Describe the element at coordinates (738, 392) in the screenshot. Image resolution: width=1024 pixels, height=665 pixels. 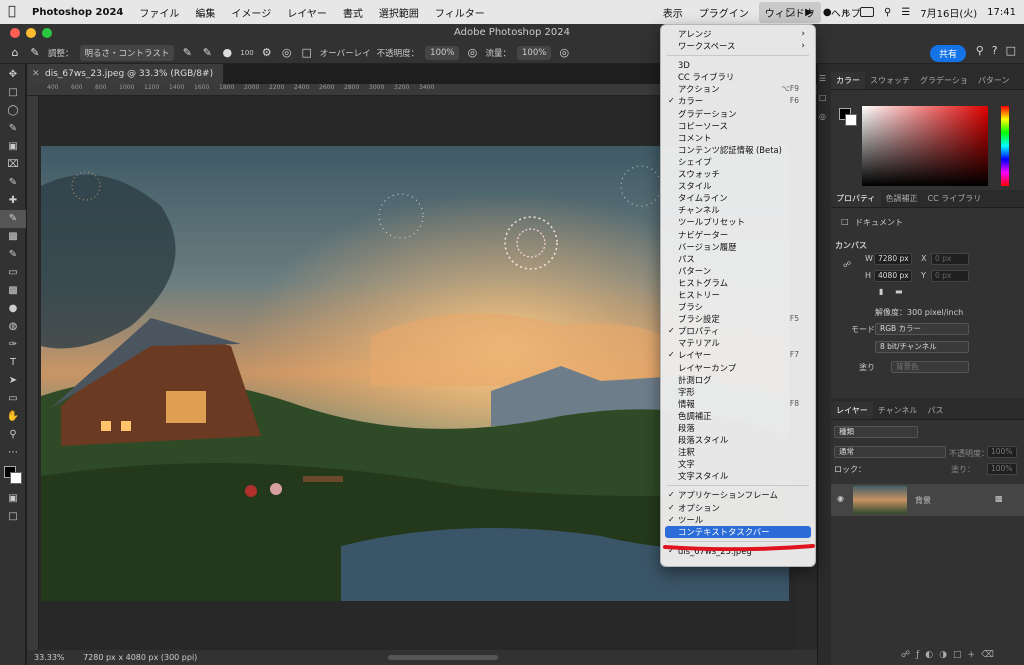
I see `menu-item: 字形` at that location.